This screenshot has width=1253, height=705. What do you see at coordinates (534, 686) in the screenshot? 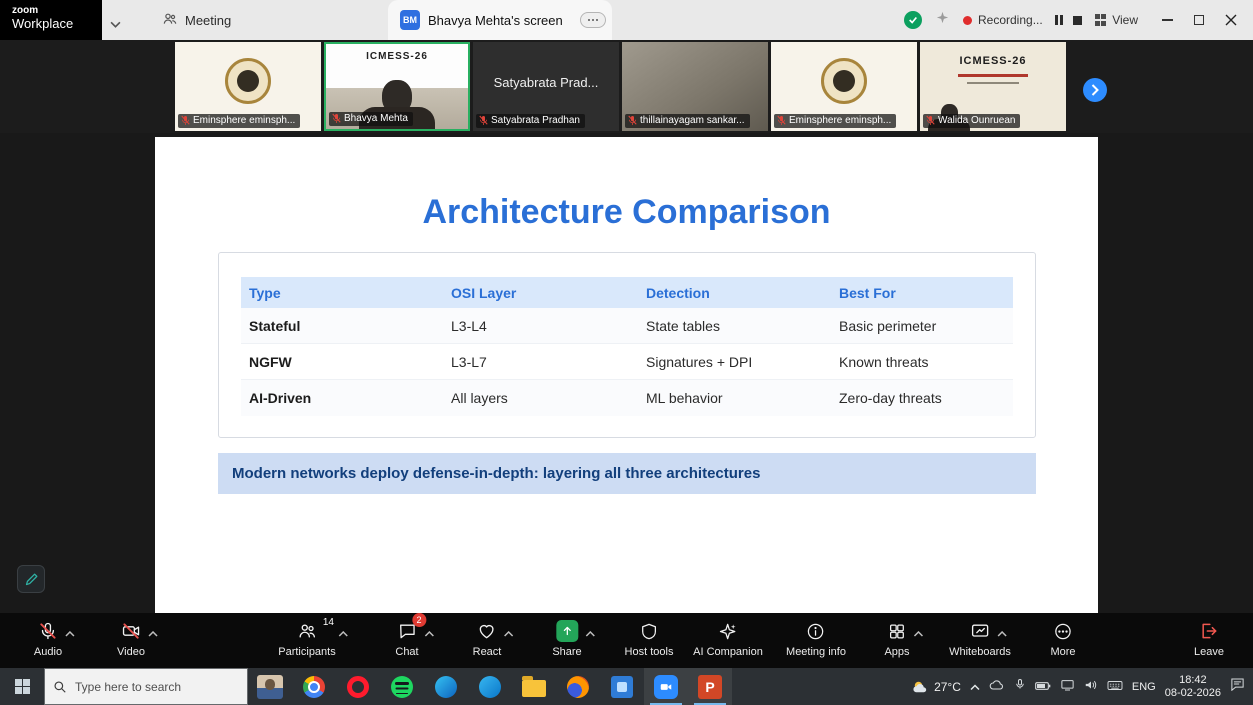
I see `file-explorer-icon` at bounding box center [534, 686].